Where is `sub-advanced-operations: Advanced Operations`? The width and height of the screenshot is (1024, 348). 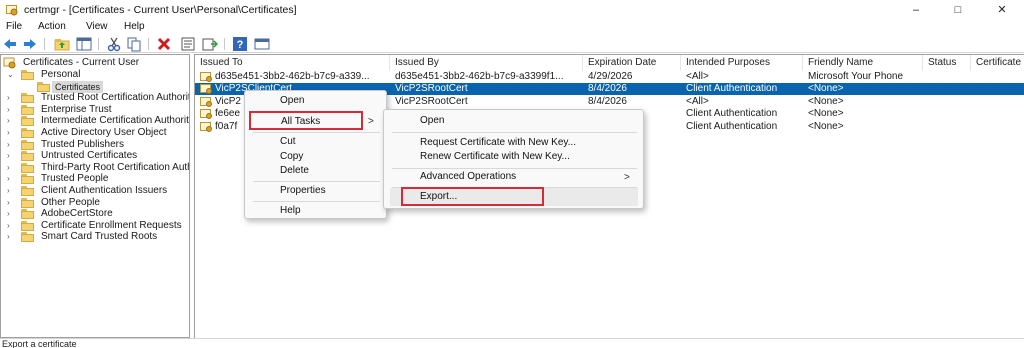
sub-advanced-operations: Advanced Operations is located at coordinates (468, 177).